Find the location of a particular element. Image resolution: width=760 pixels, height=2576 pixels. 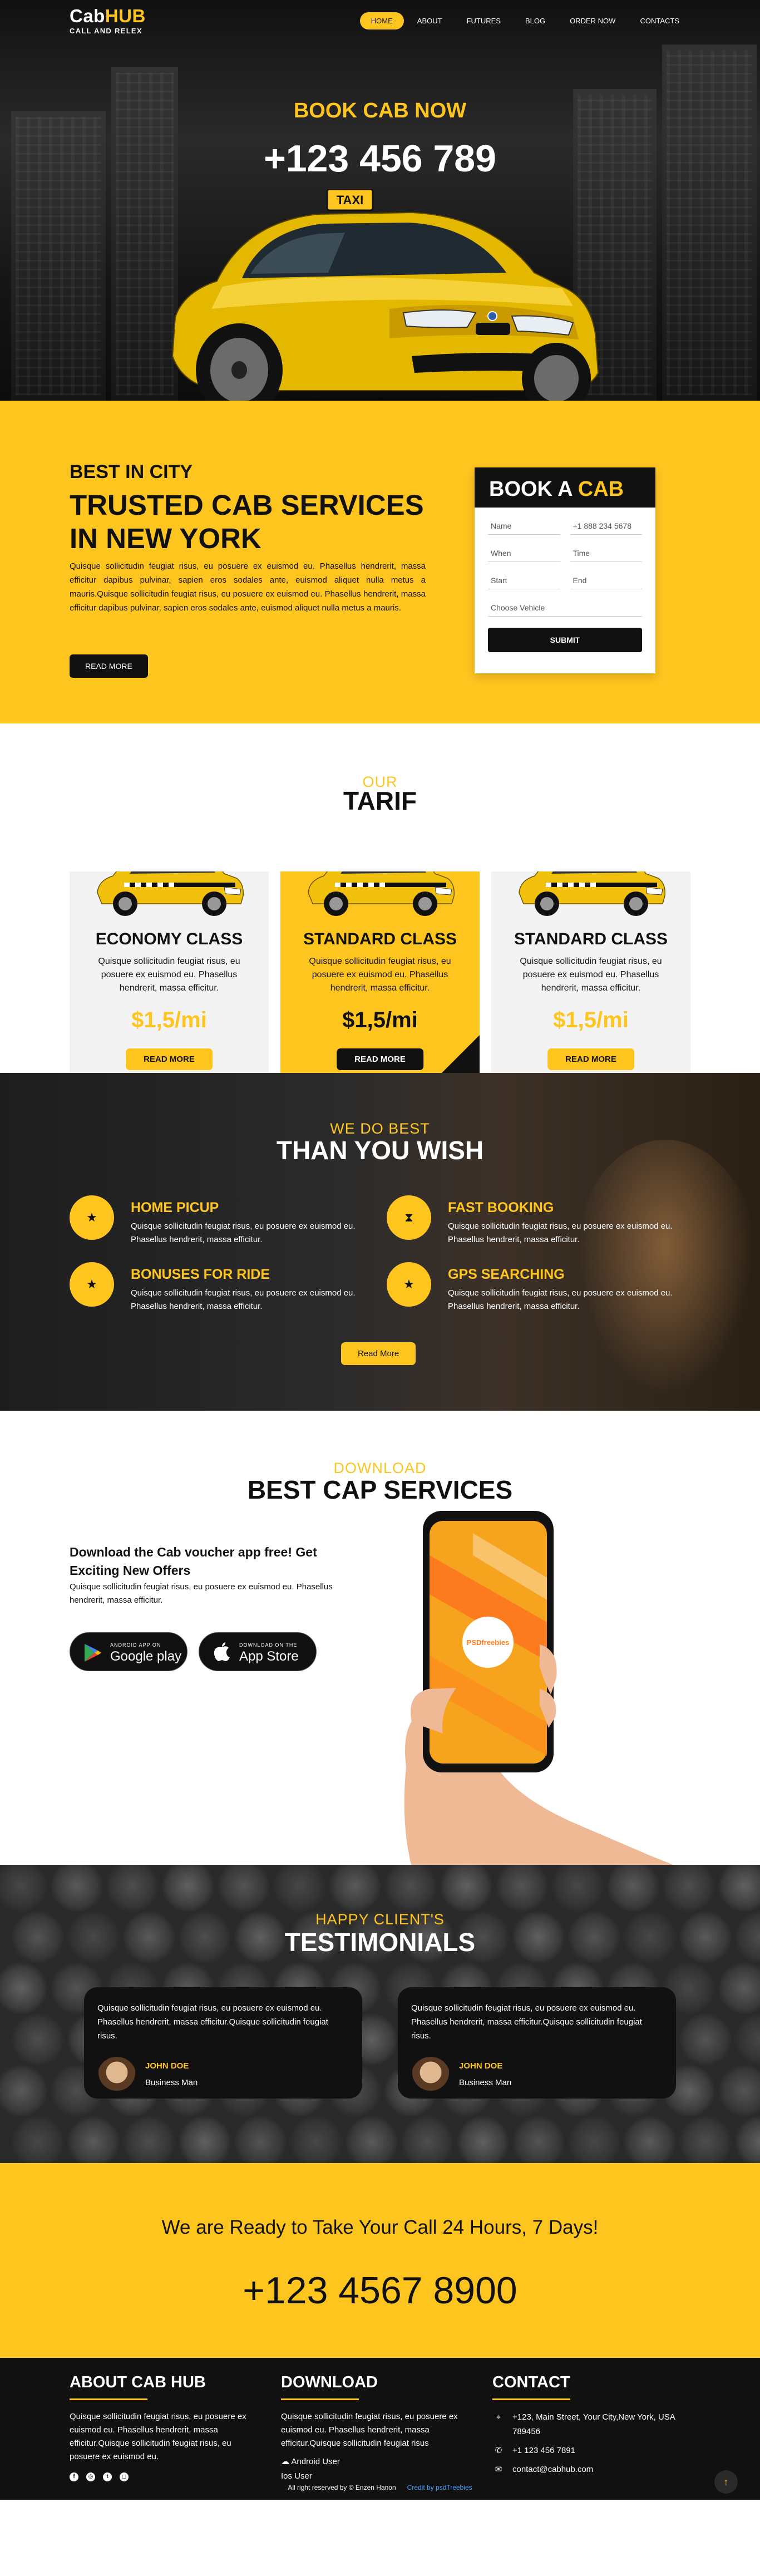

nav-order-now: ORDER NOW is located at coordinates (592, 21).